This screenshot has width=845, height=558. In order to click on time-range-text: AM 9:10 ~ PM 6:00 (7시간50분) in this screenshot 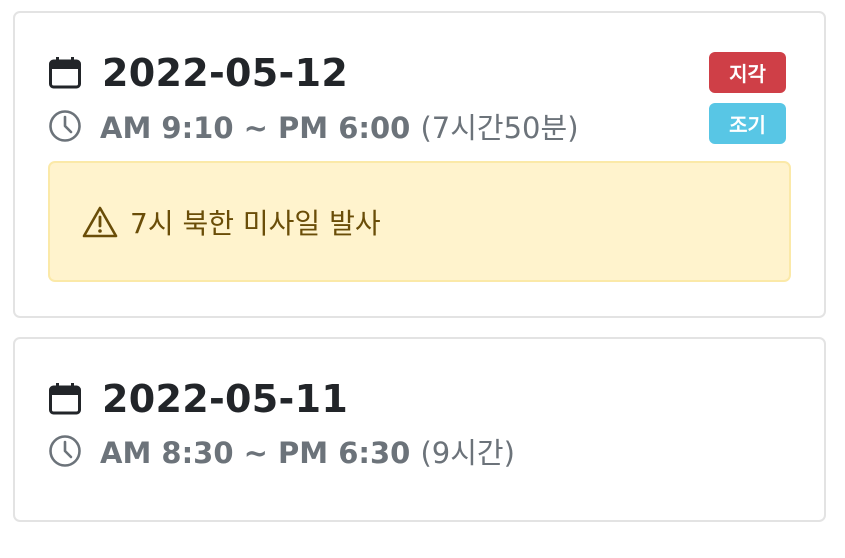, I will do `click(339, 126)`.